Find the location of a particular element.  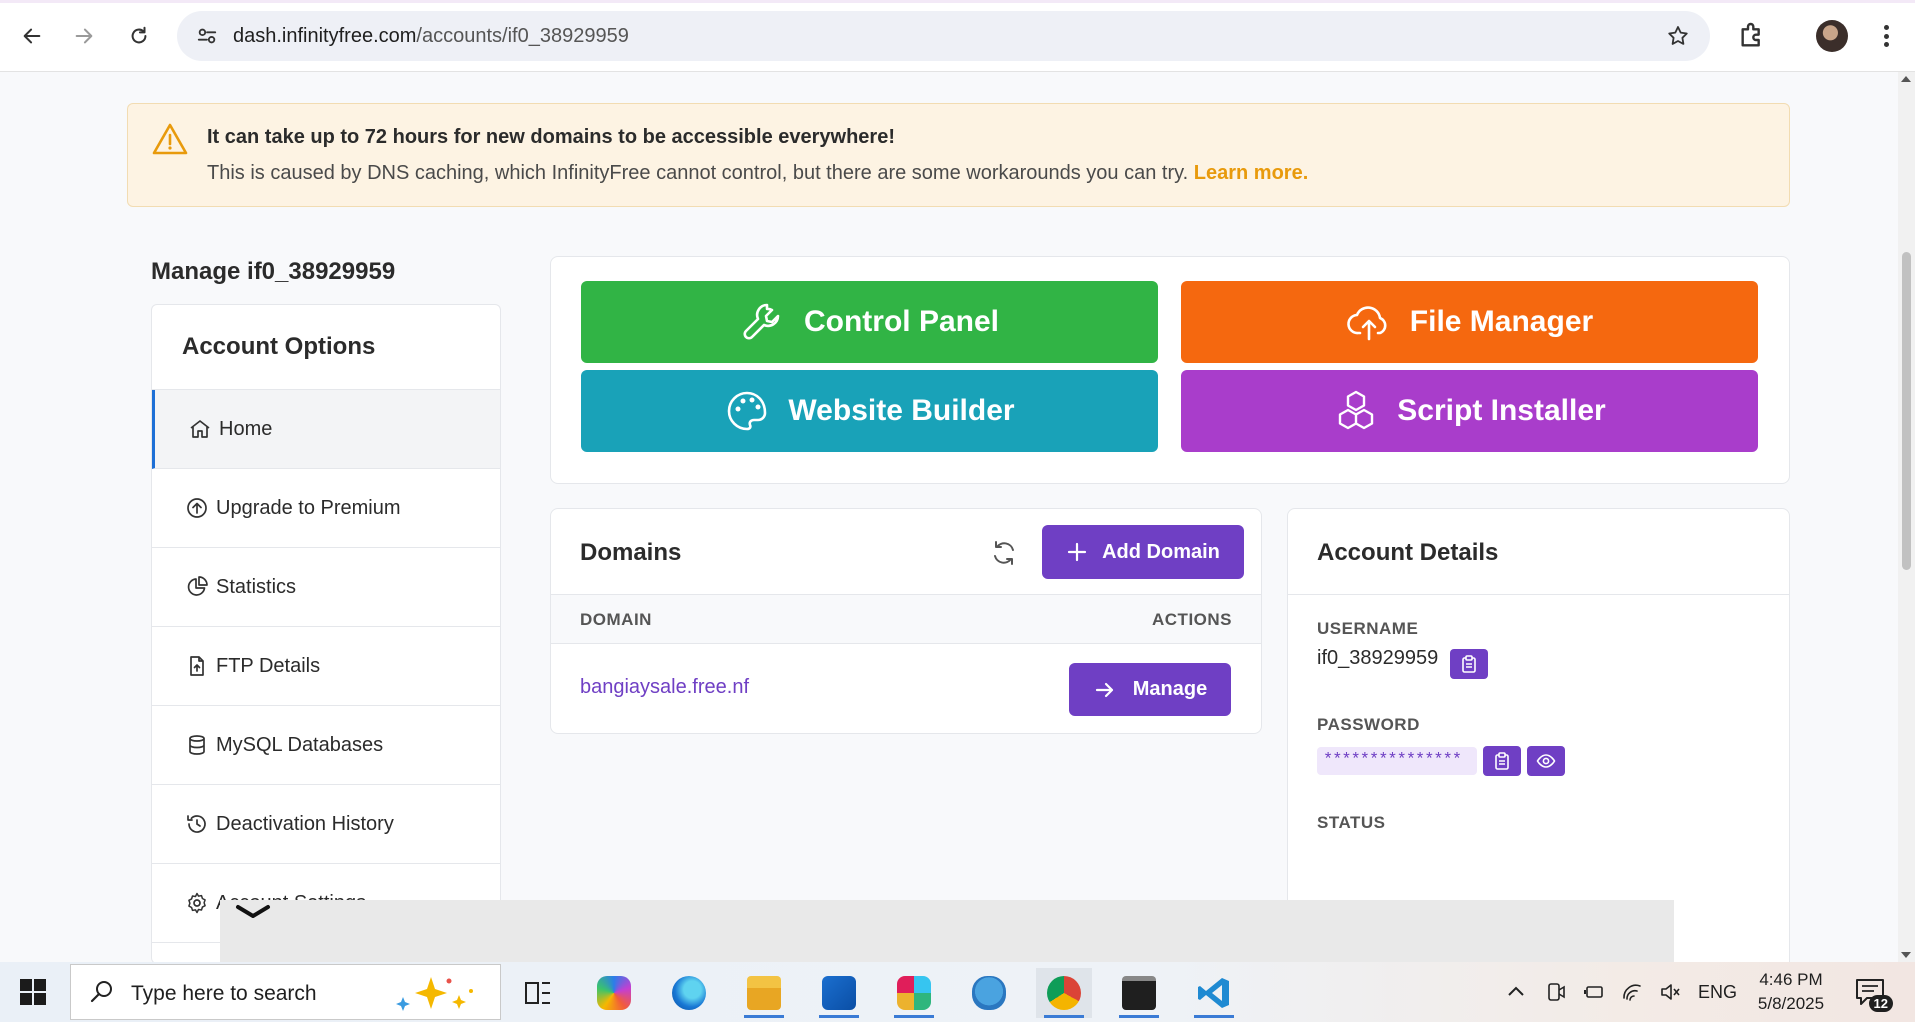

plus-icon is located at coordinates (1077, 552).